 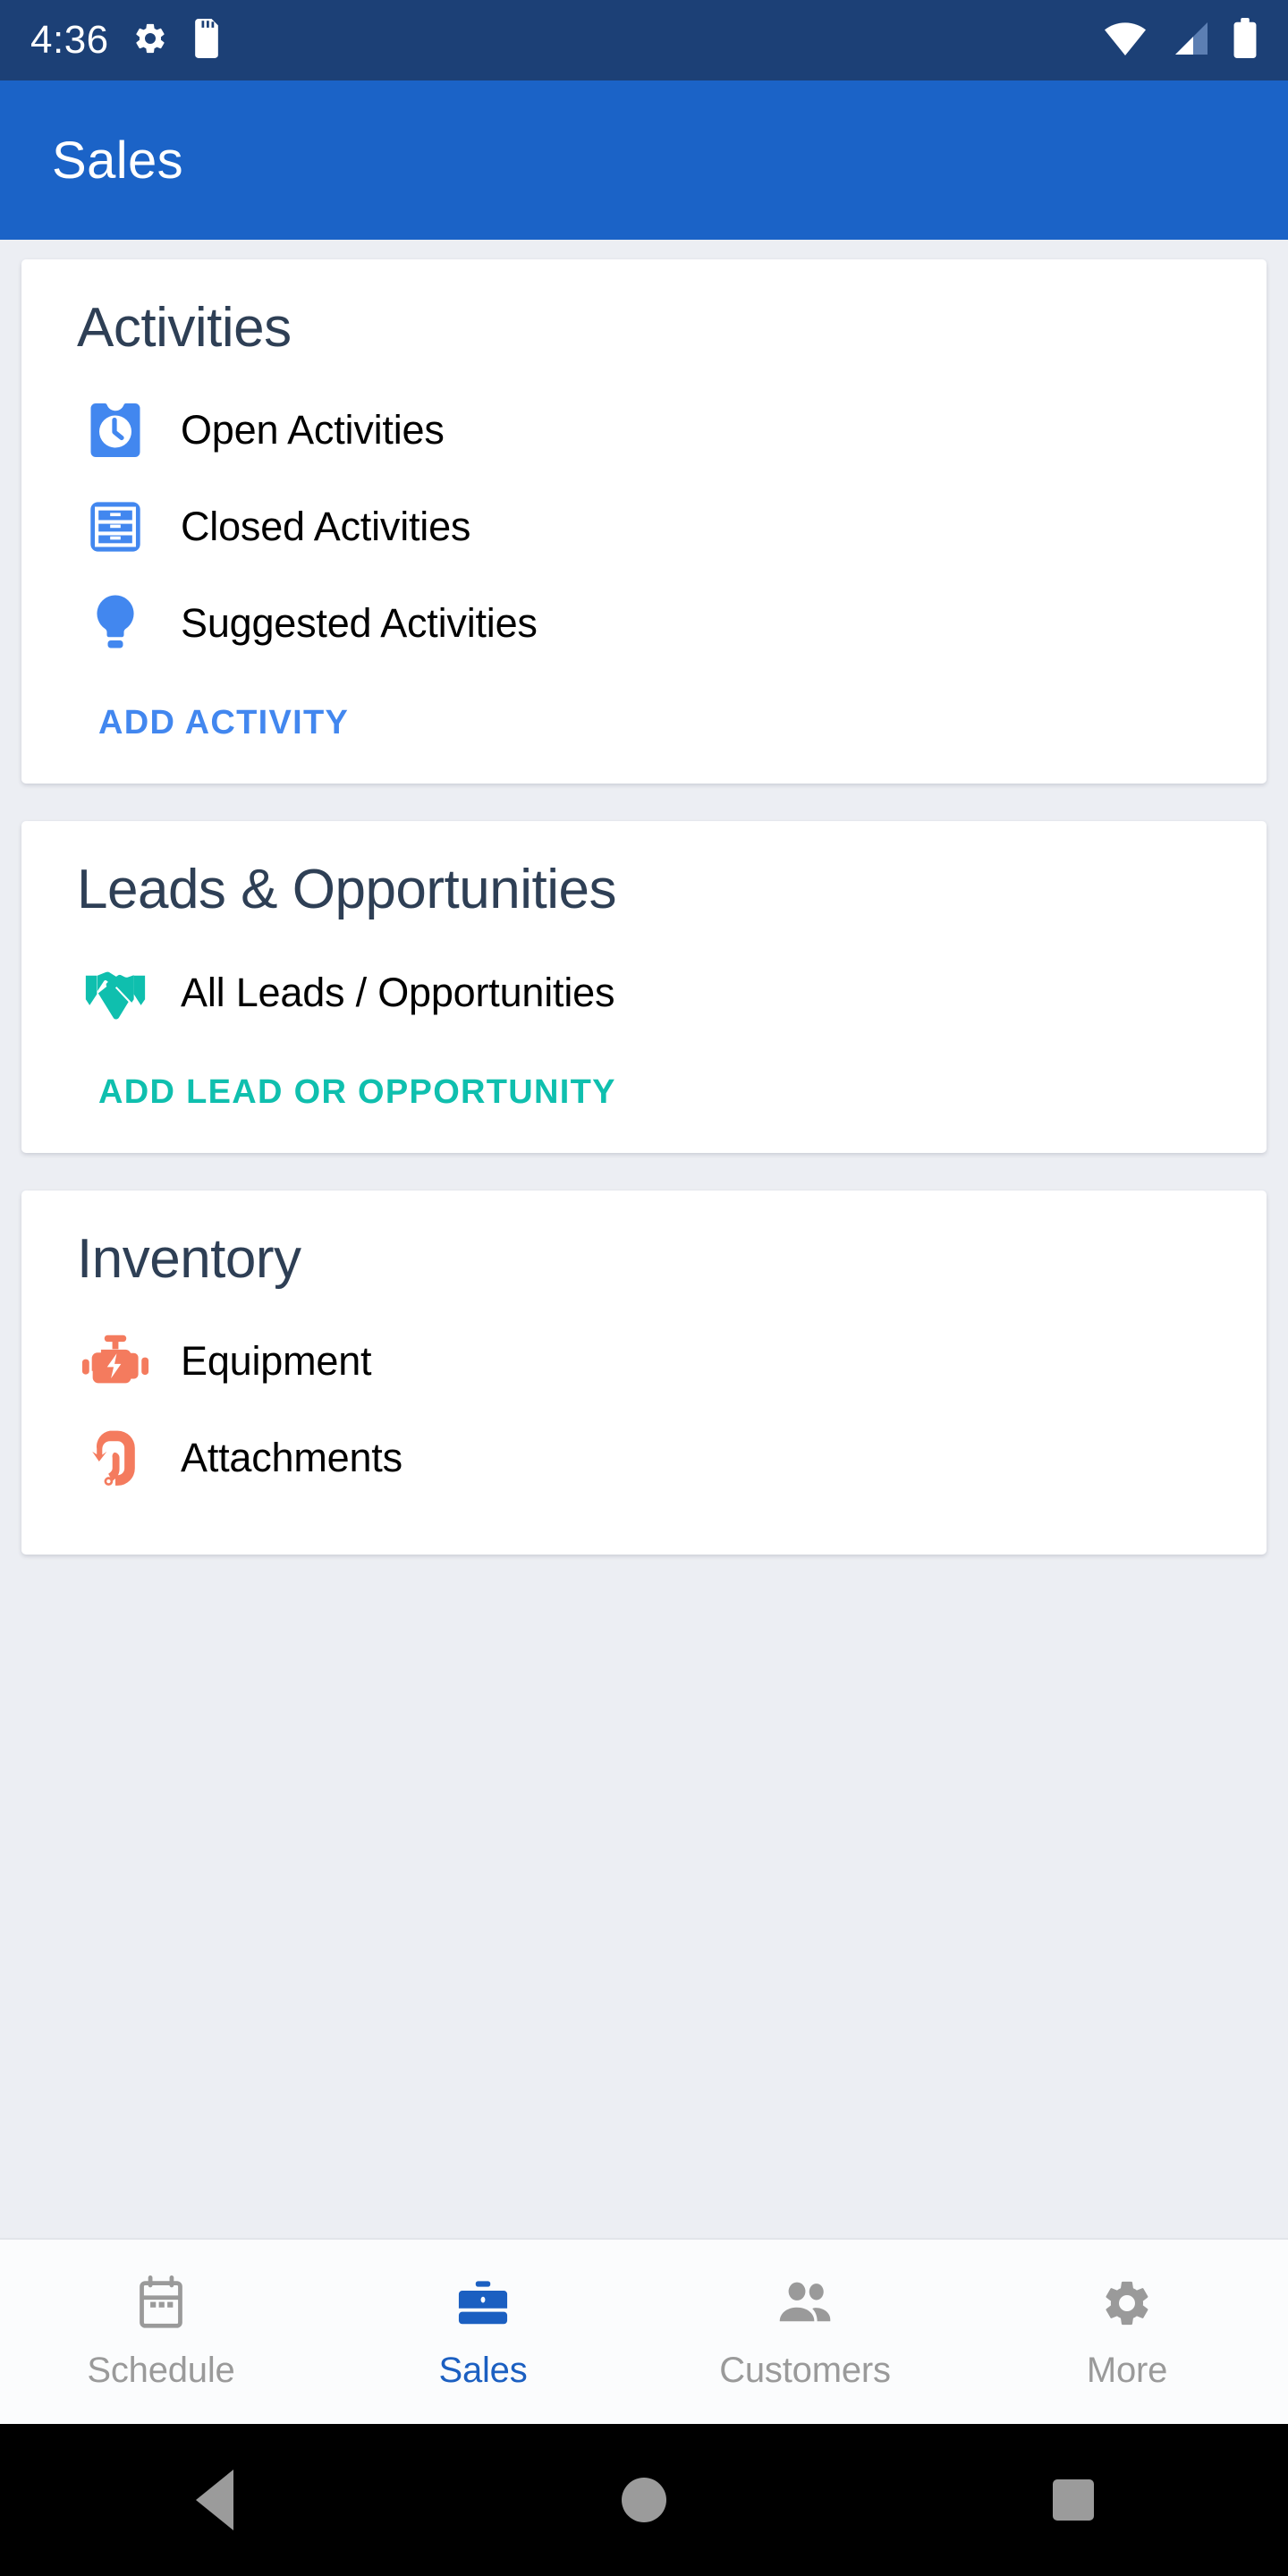 What do you see at coordinates (805, 2303) in the screenshot?
I see `people-icon` at bounding box center [805, 2303].